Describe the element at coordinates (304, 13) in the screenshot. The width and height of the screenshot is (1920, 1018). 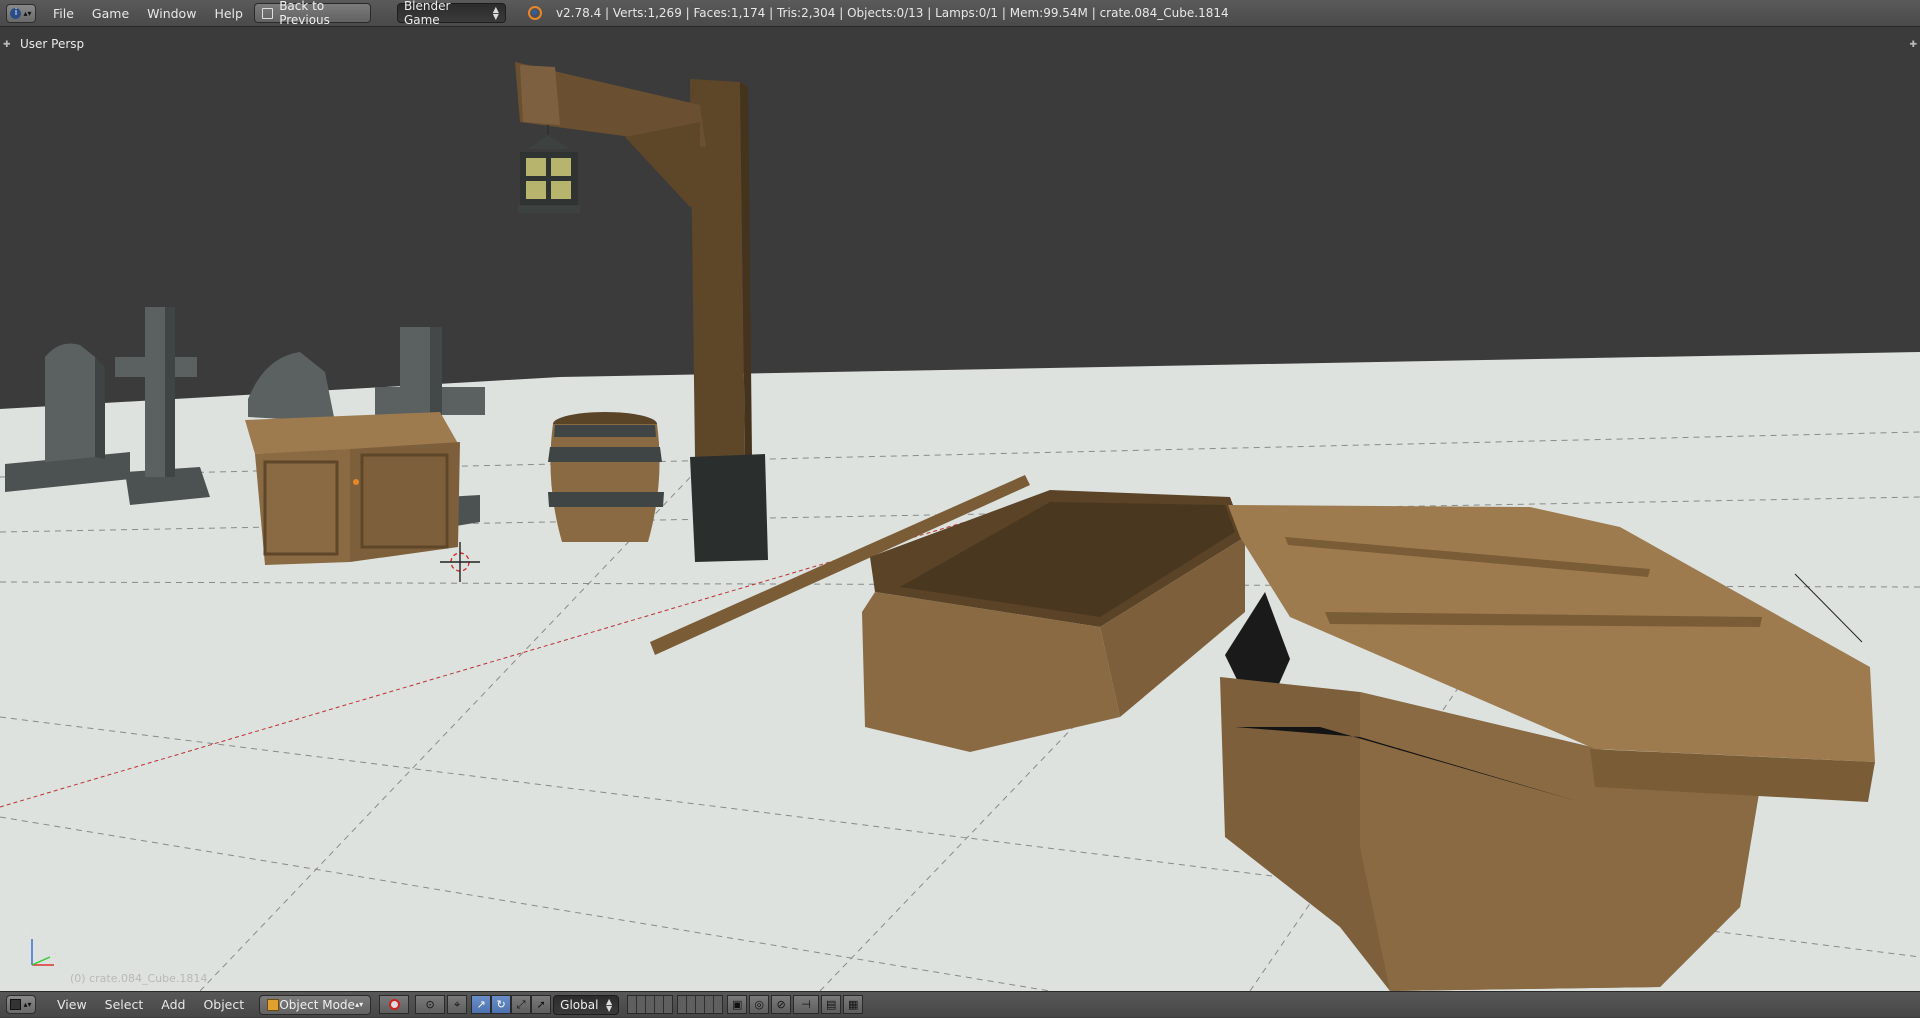
I see `back-to-previous-label: Back to Previous` at that location.